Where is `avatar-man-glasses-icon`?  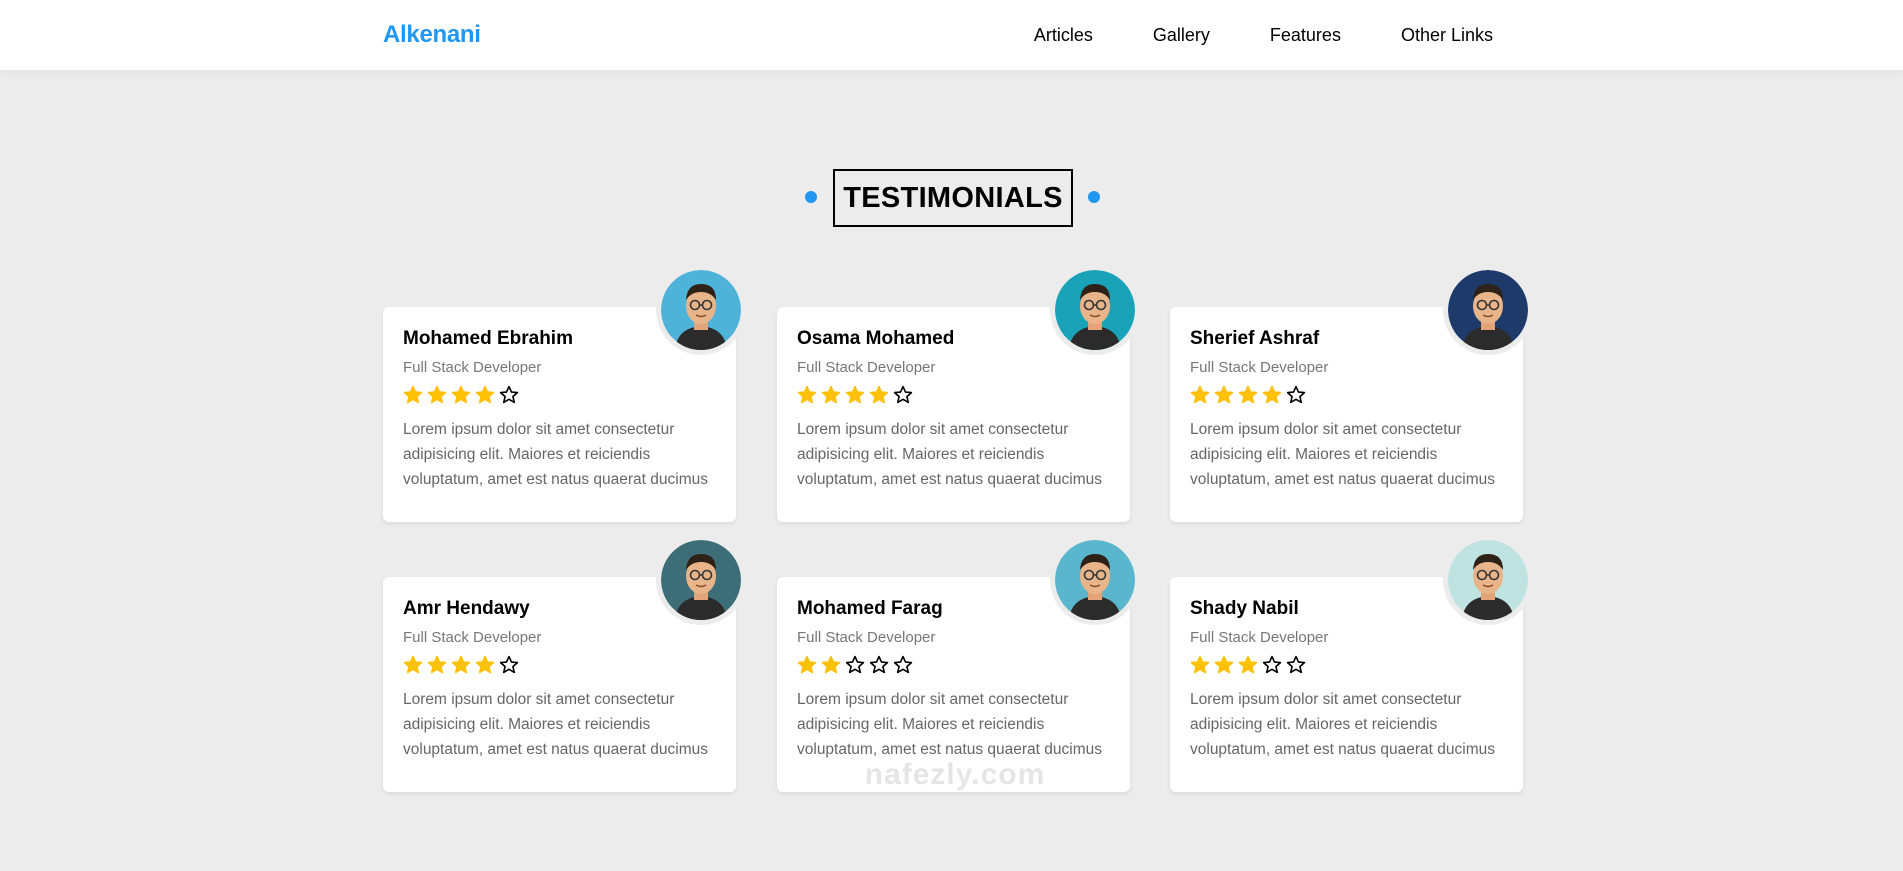
avatar-man-glasses-icon is located at coordinates (1488, 310).